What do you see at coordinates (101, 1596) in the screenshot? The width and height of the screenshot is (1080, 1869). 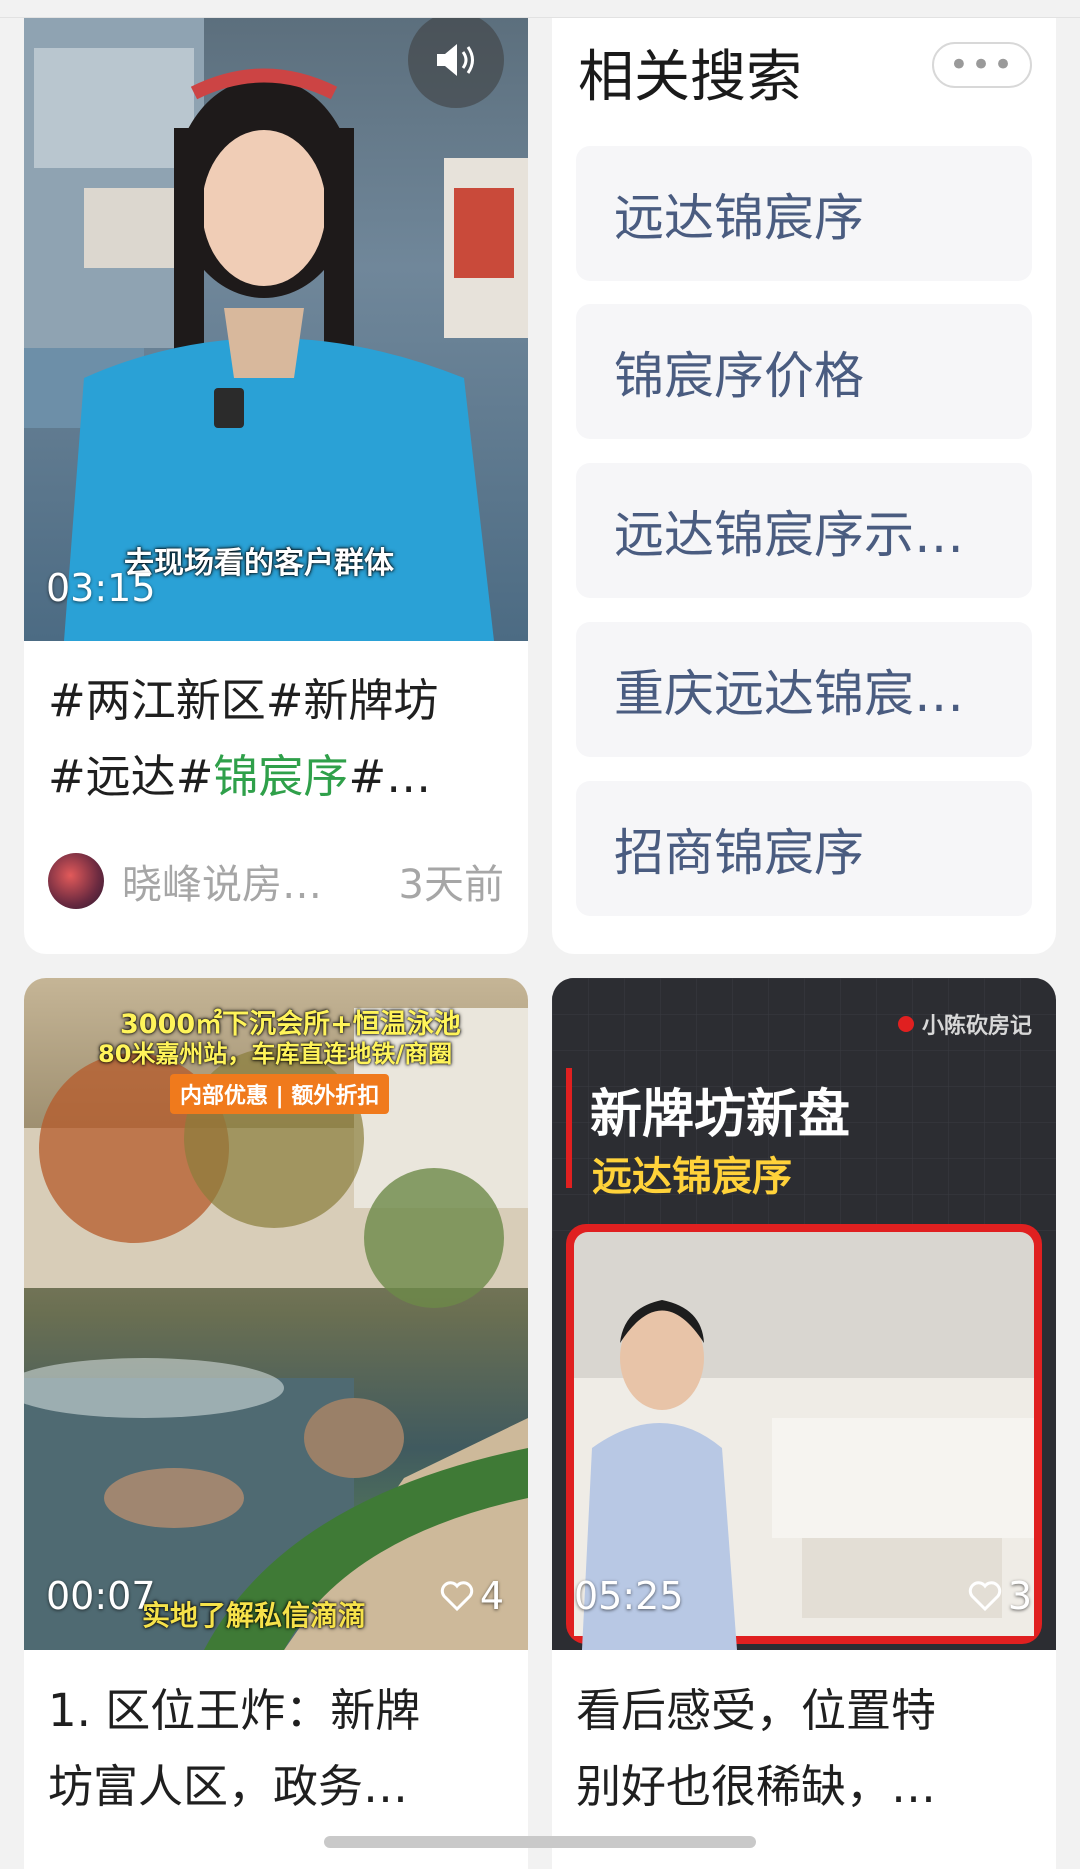 I see `video-duration: 00:07` at bounding box center [101, 1596].